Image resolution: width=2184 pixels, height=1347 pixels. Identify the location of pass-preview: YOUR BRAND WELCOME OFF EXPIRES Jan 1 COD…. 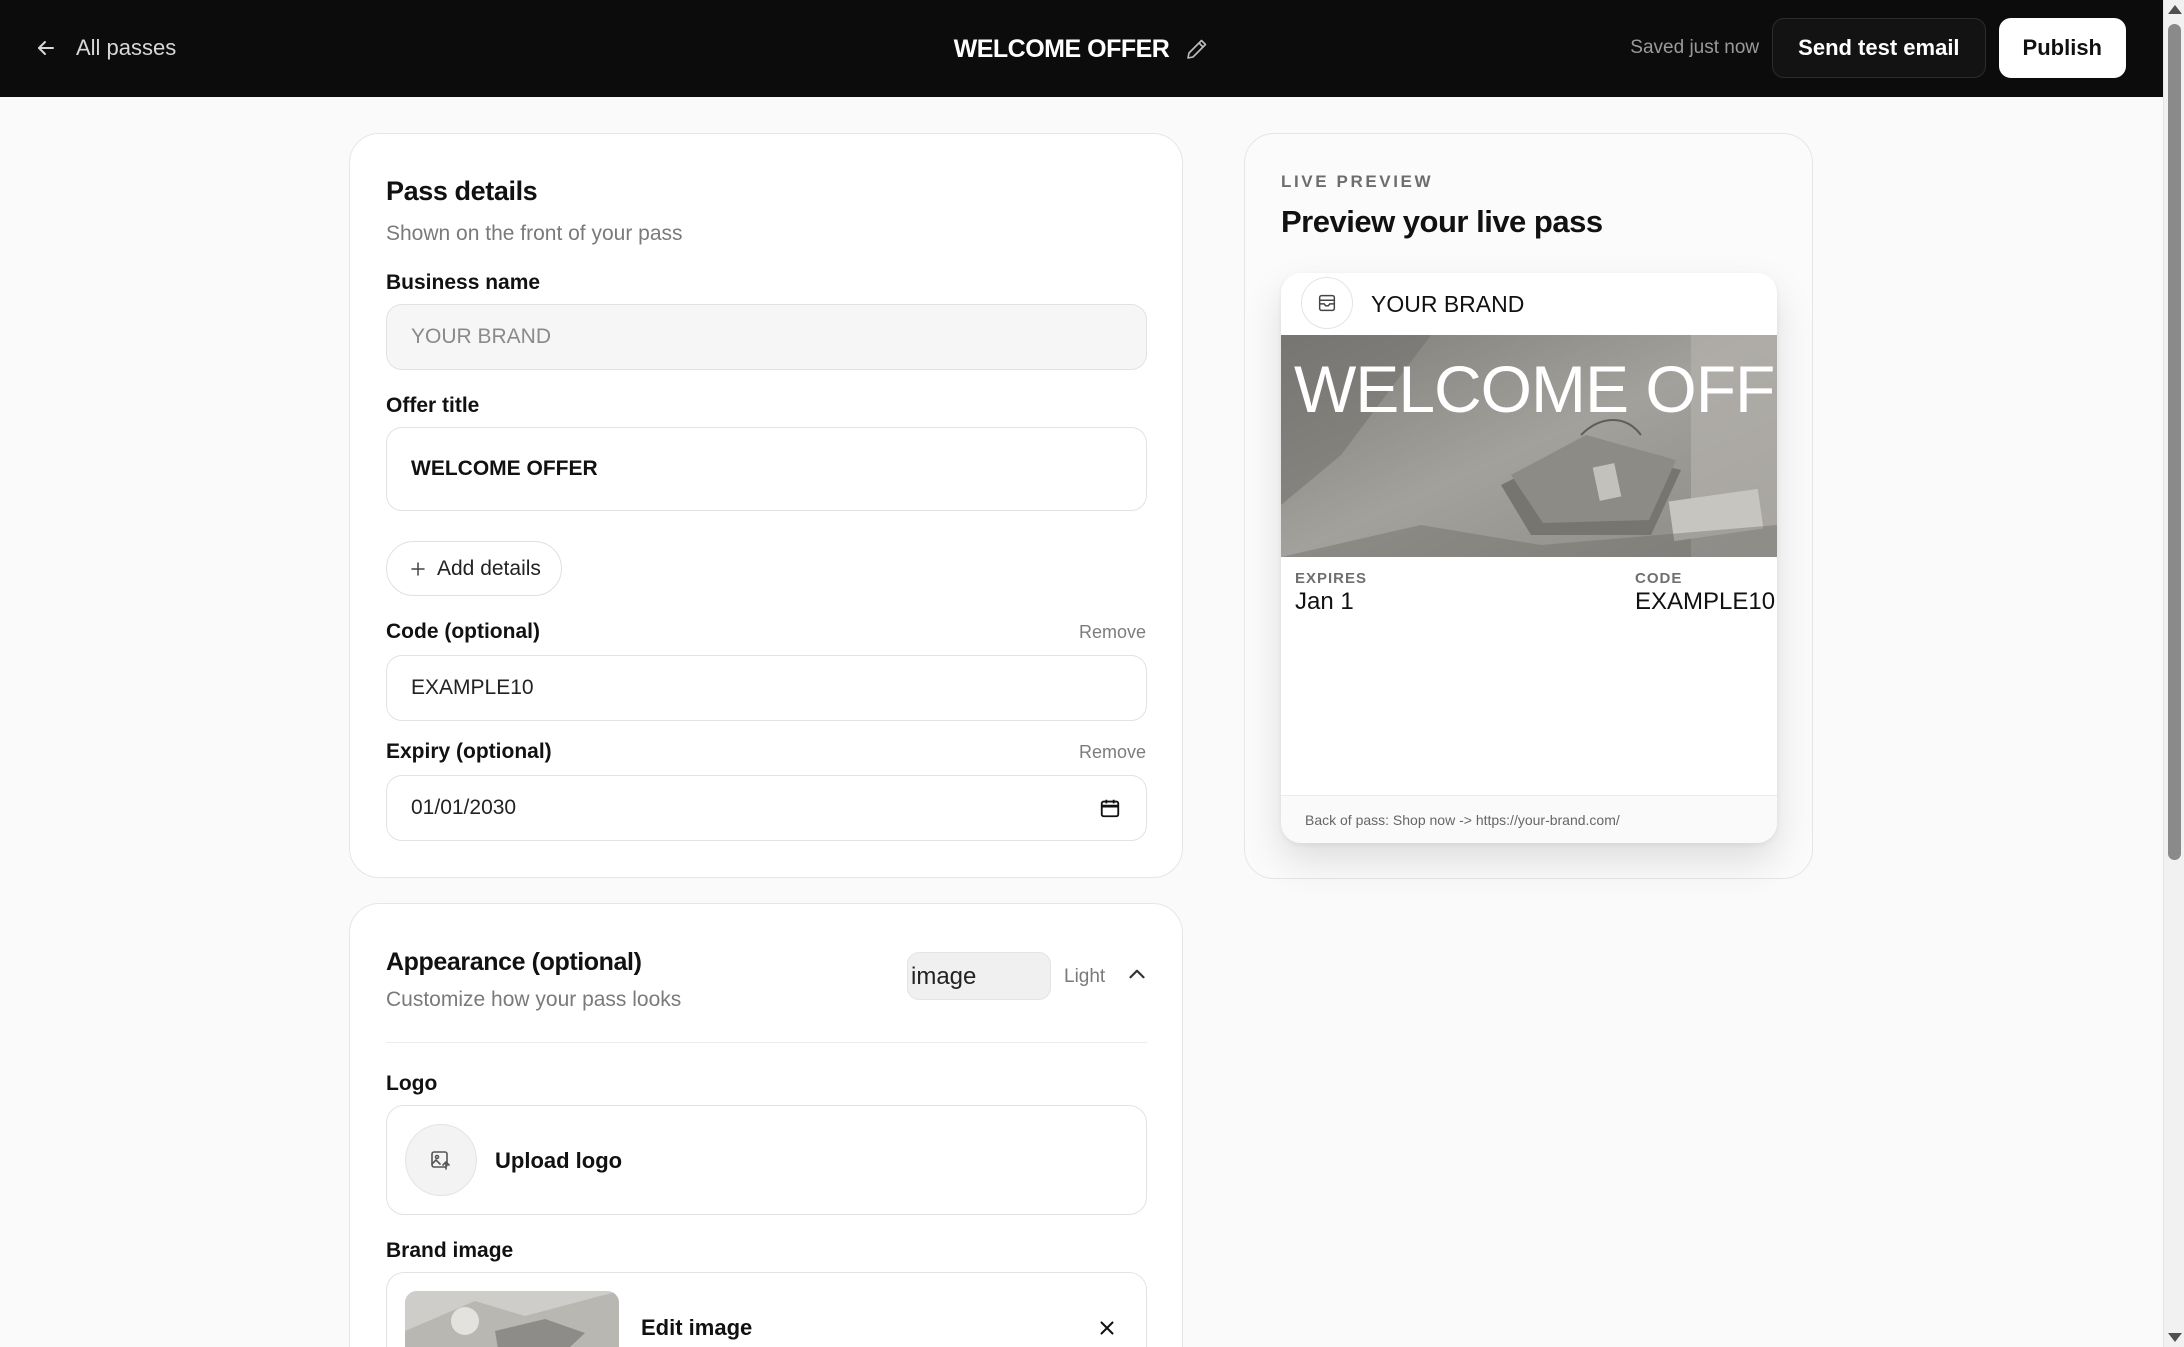
(1529, 558).